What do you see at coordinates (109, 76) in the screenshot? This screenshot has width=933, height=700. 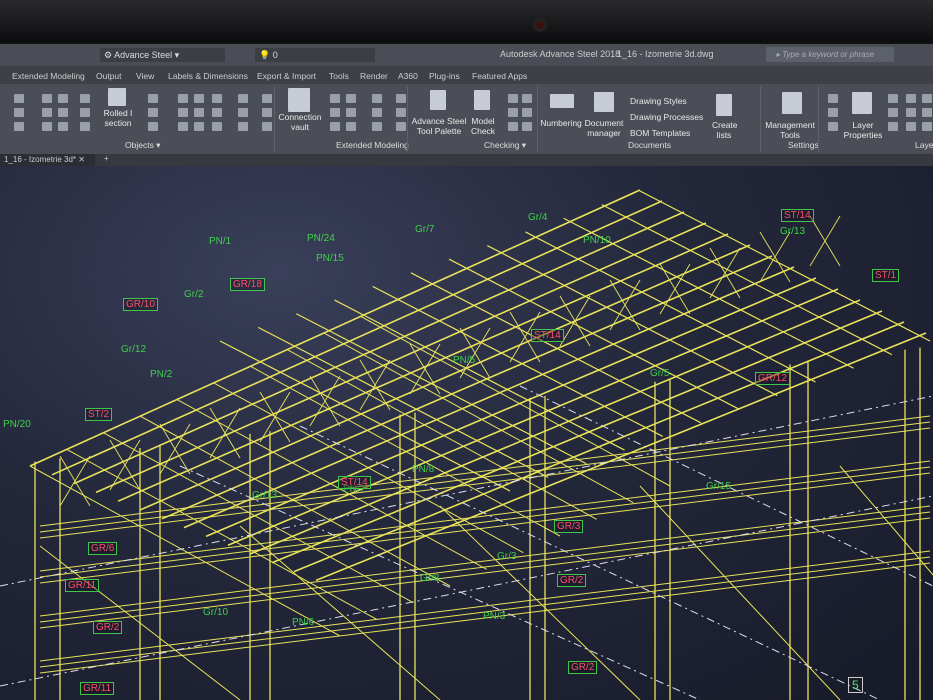 I see `tab-output: Output` at bounding box center [109, 76].